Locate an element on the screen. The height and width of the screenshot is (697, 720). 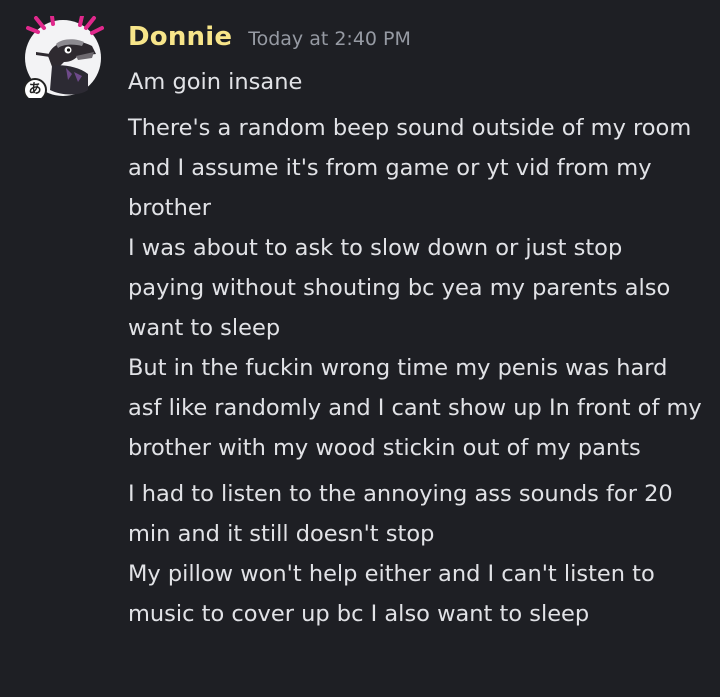
timestamp: Today at 2:40 PM is located at coordinates (329, 39).